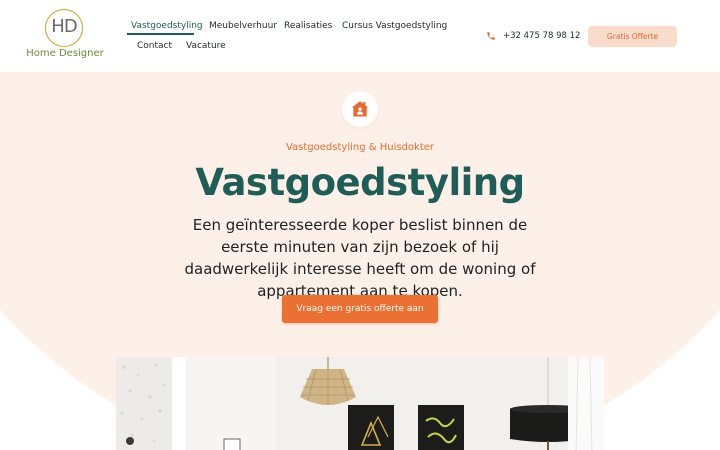 This screenshot has height=450, width=720. I want to click on nav-item-cursus-vastgoedstyling: Cursus Vastgoedstyling, so click(394, 26).